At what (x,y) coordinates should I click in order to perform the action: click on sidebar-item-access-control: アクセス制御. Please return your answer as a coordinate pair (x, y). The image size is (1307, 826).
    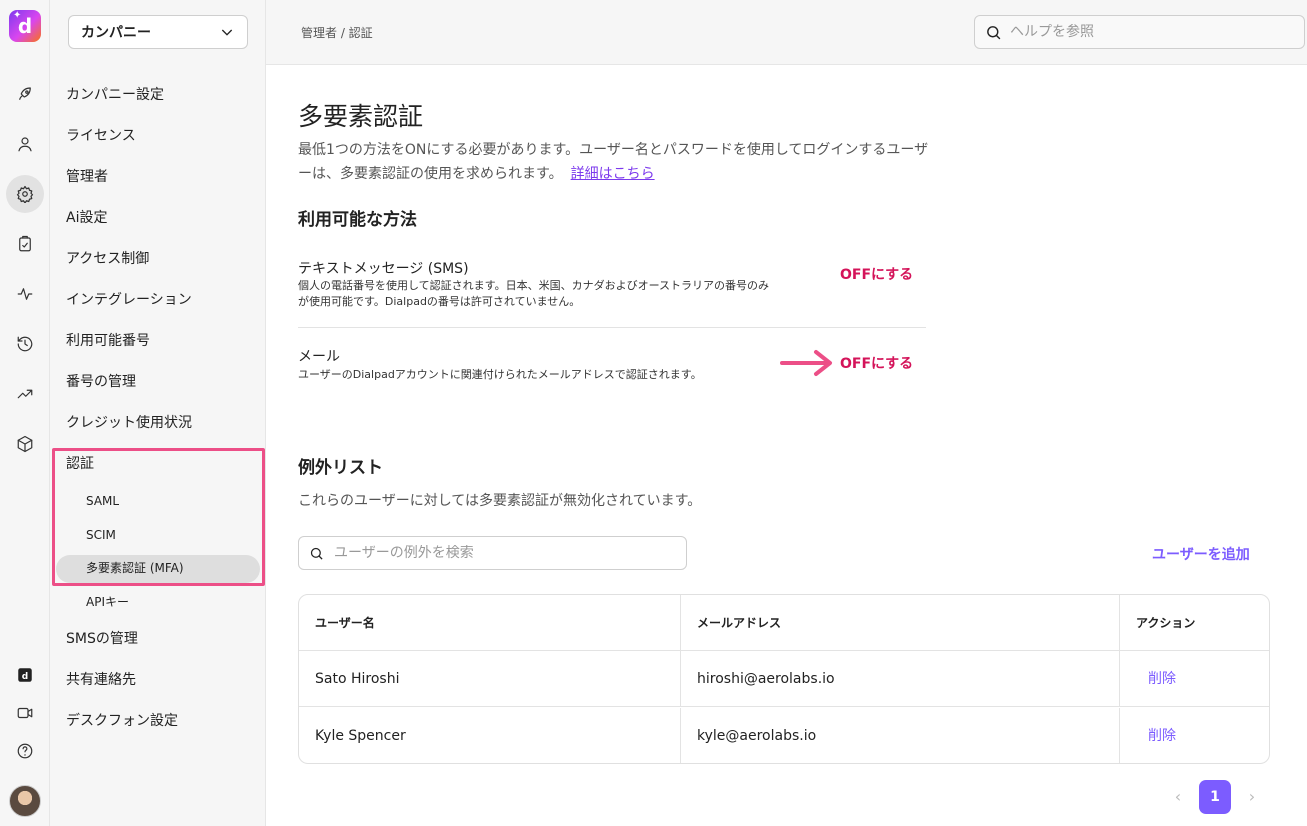
    Looking at the image, I should click on (107, 259).